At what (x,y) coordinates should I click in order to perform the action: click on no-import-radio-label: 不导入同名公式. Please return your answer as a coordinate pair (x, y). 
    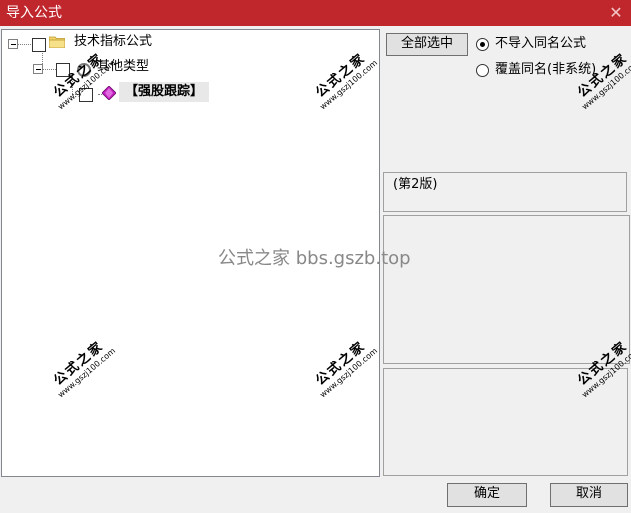
    Looking at the image, I should click on (540, 44).